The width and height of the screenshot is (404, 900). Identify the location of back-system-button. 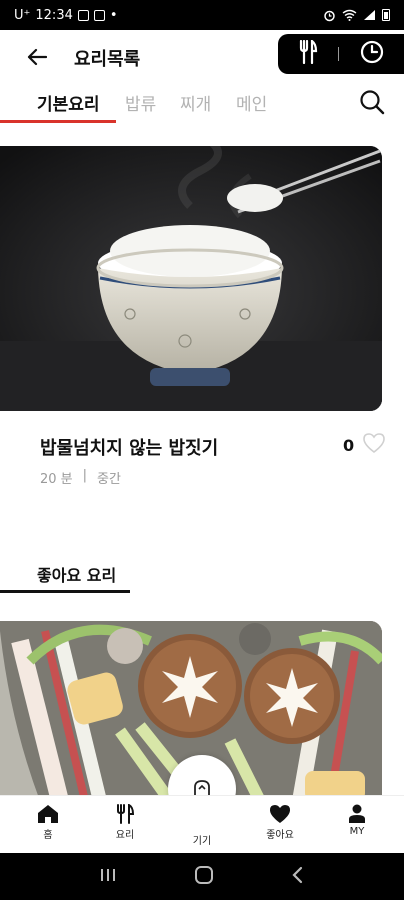
(298, 877).